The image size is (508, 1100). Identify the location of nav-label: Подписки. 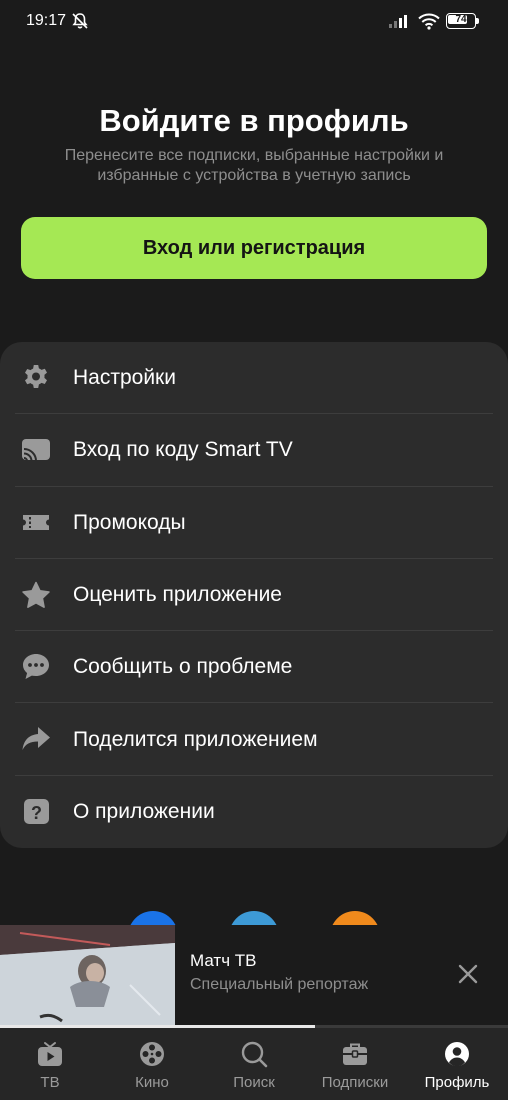
(355, 1082).